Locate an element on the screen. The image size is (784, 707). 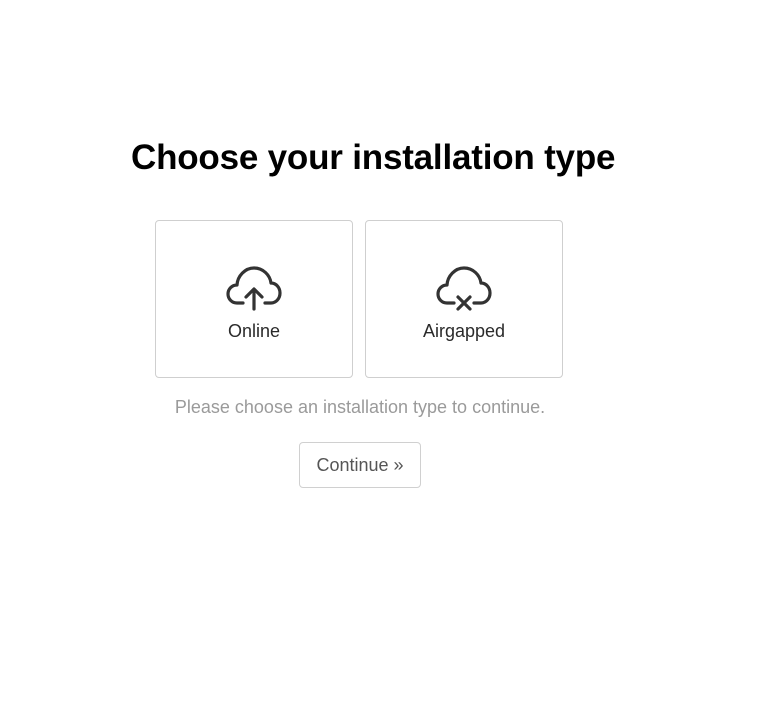
airgapped-option-label: Airgapped is located at coordinates (464, 331).